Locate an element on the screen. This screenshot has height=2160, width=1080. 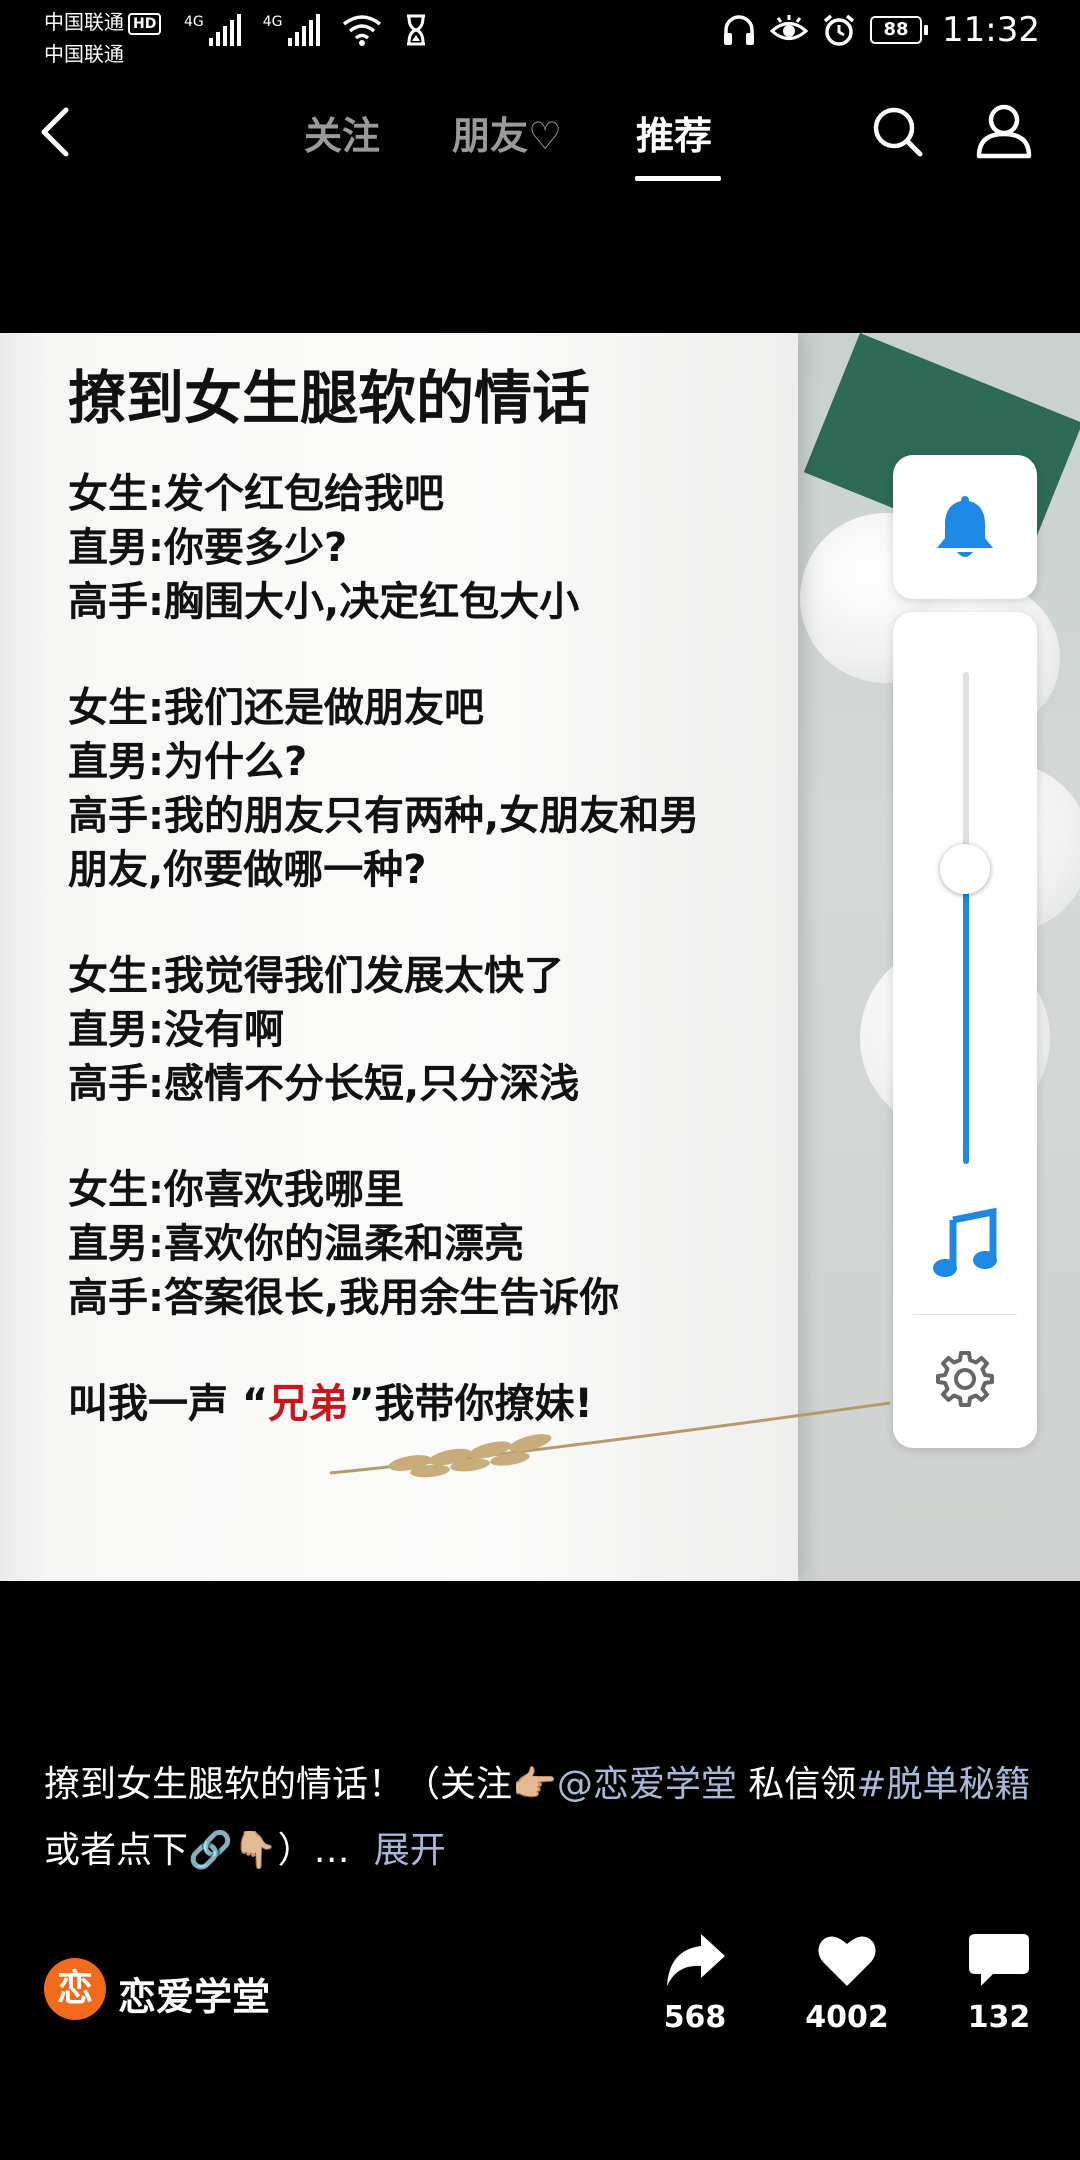
like-count: 4002 is located at coordinates (847, 2017).